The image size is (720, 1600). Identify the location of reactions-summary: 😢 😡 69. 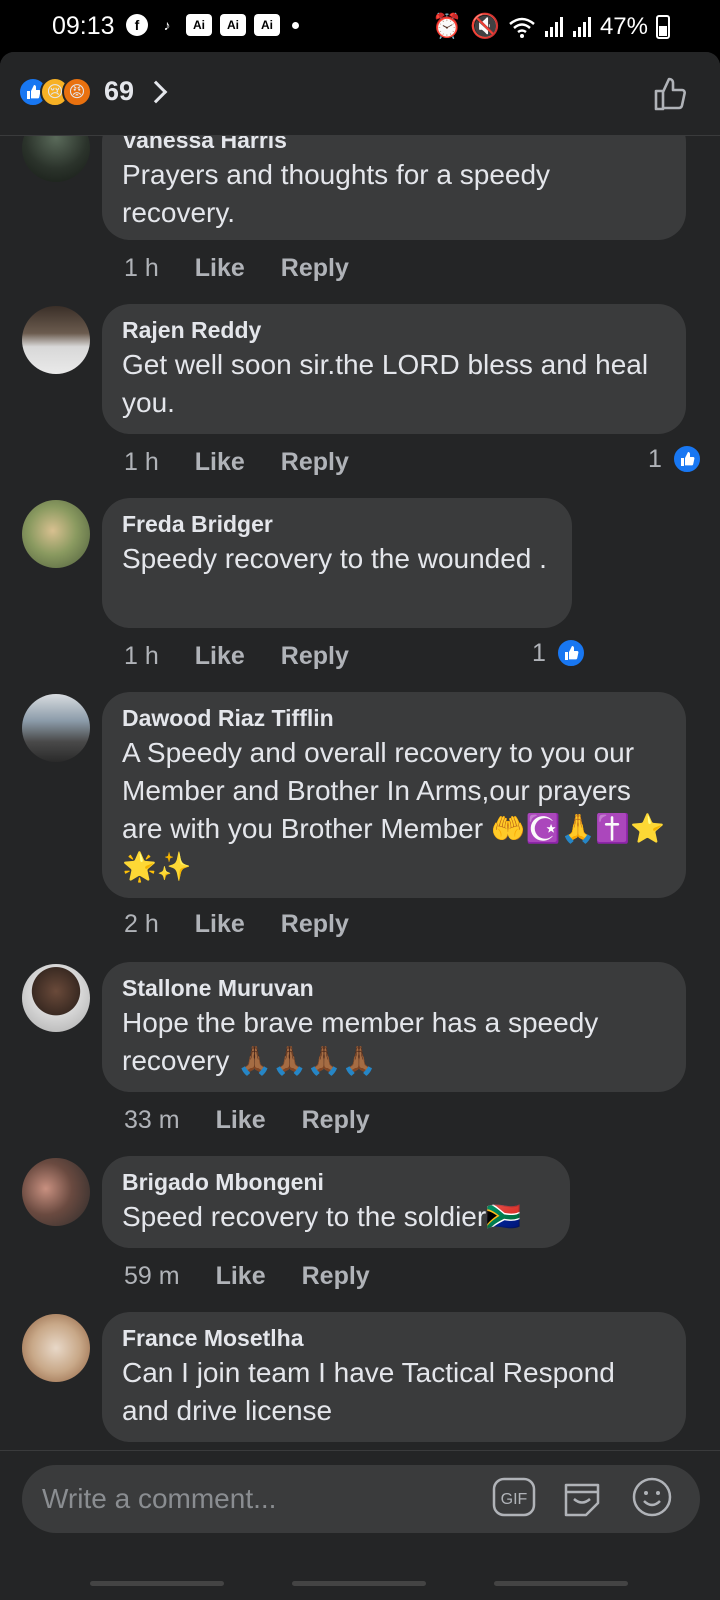
(93, 91).